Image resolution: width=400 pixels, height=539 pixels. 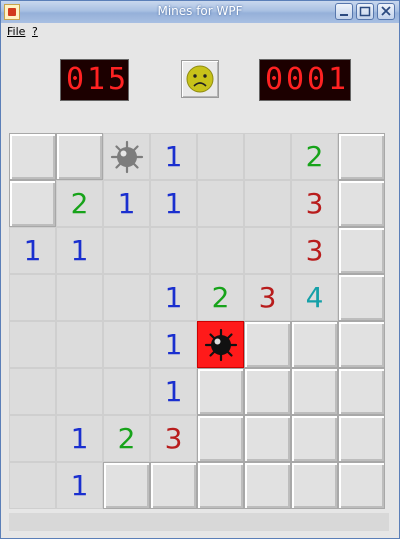 What do you see at coordinates (200, 32) in the screenshot?
I see `menu-bar: File ?` at bounding box center [200, 32].